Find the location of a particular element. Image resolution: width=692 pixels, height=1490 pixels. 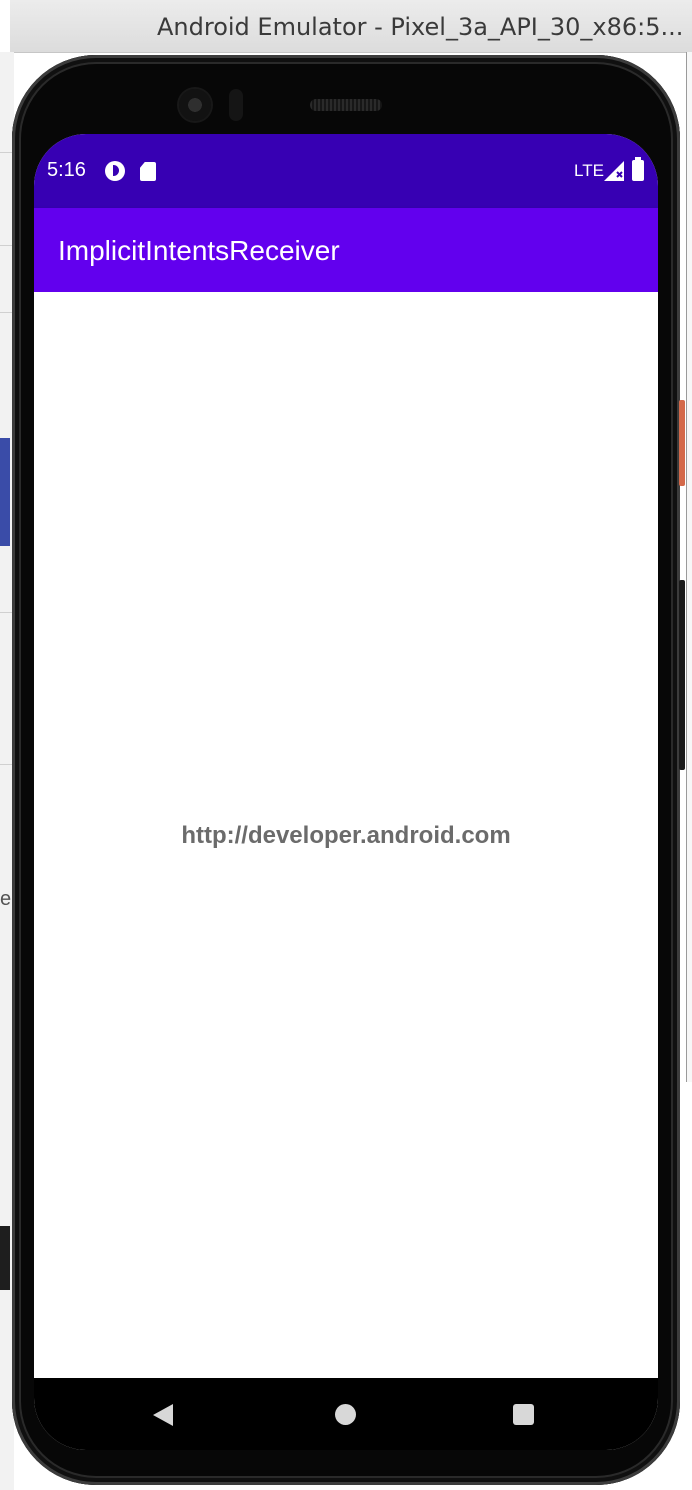

signal-icon is located at coordinates (614, 171).